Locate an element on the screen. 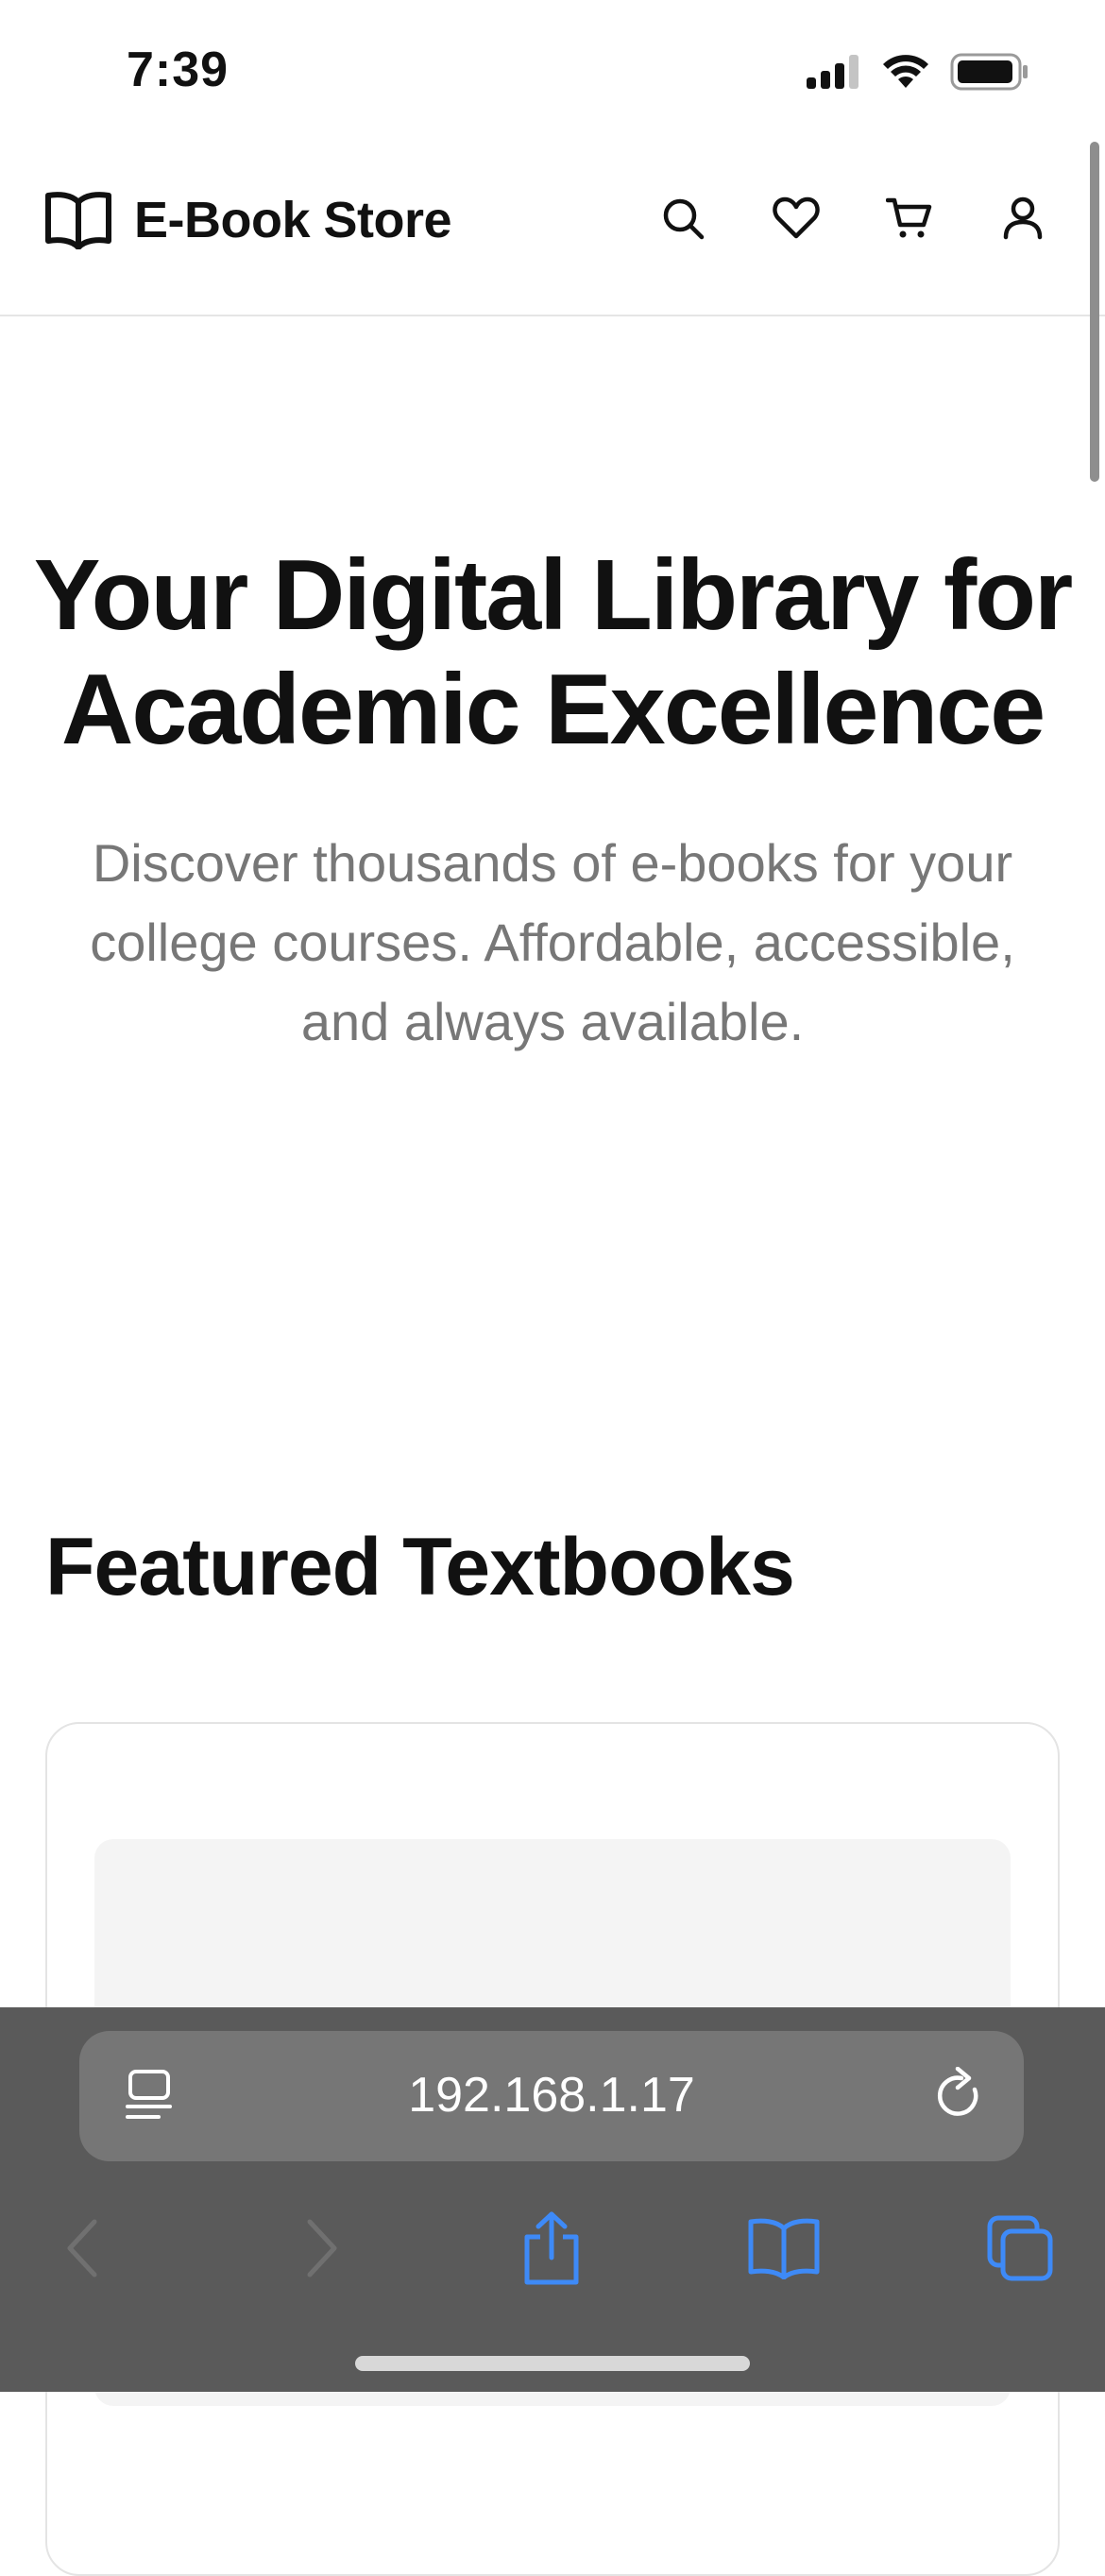  bookmarks-icon is located at coordinates (784, 2249).